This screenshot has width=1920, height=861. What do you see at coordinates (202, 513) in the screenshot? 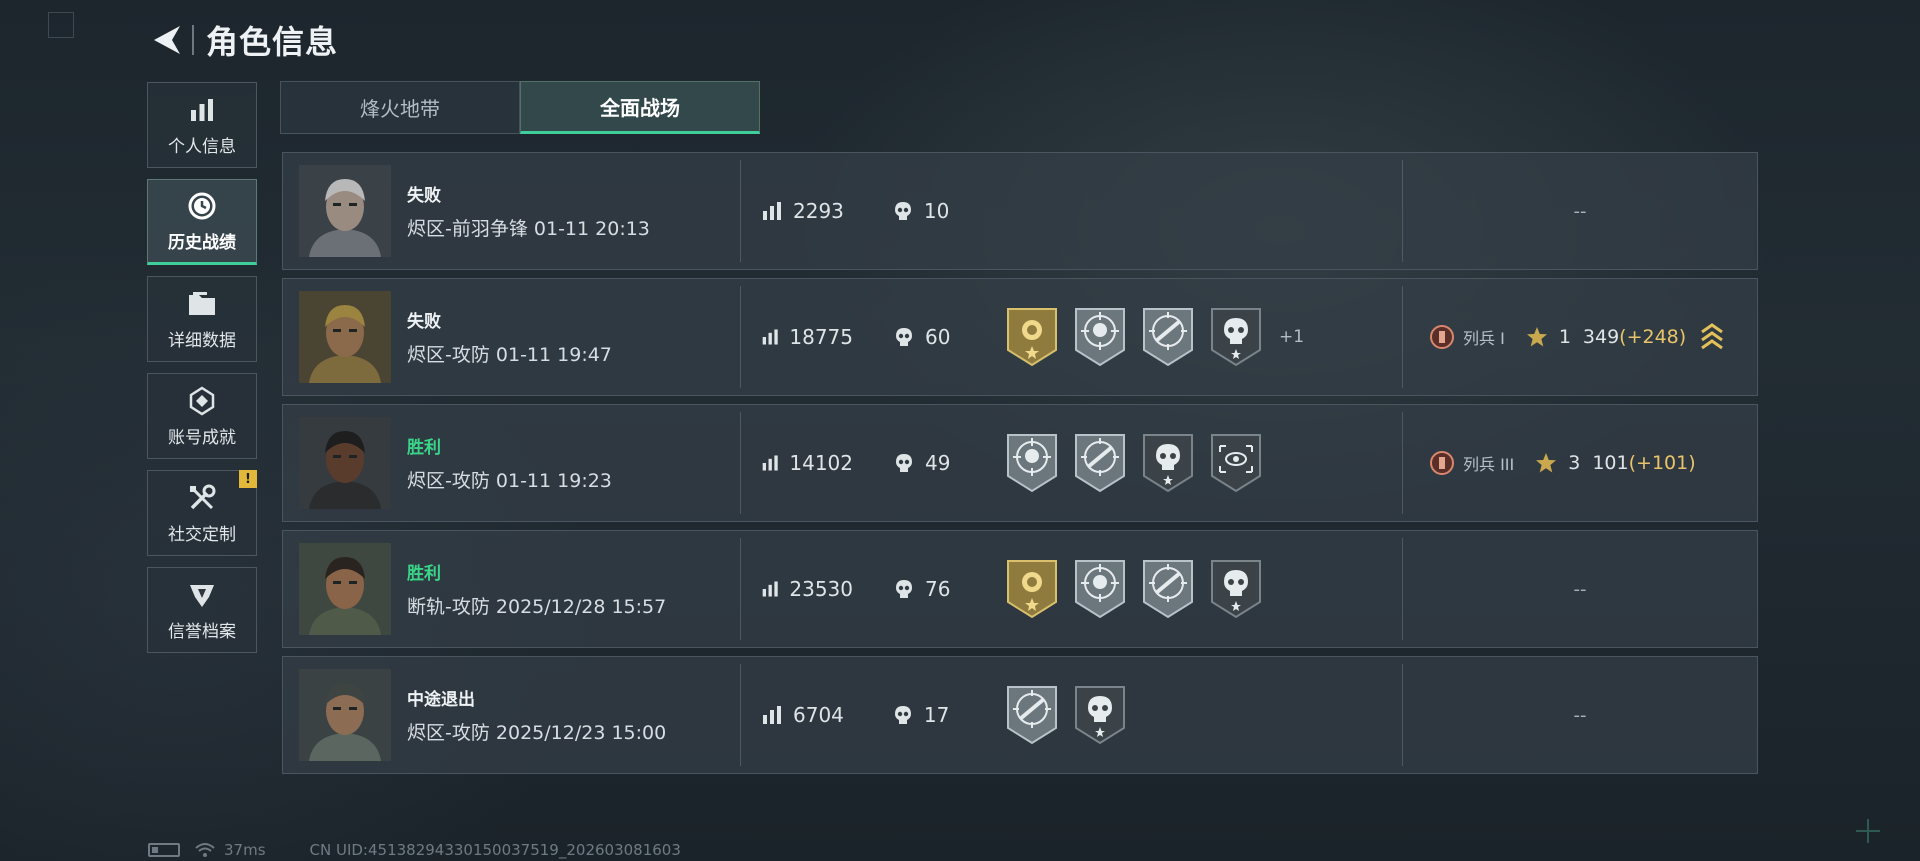
I see `sidebar-item-social-custom: ! 社交定制` at bounding box center [202, 513].